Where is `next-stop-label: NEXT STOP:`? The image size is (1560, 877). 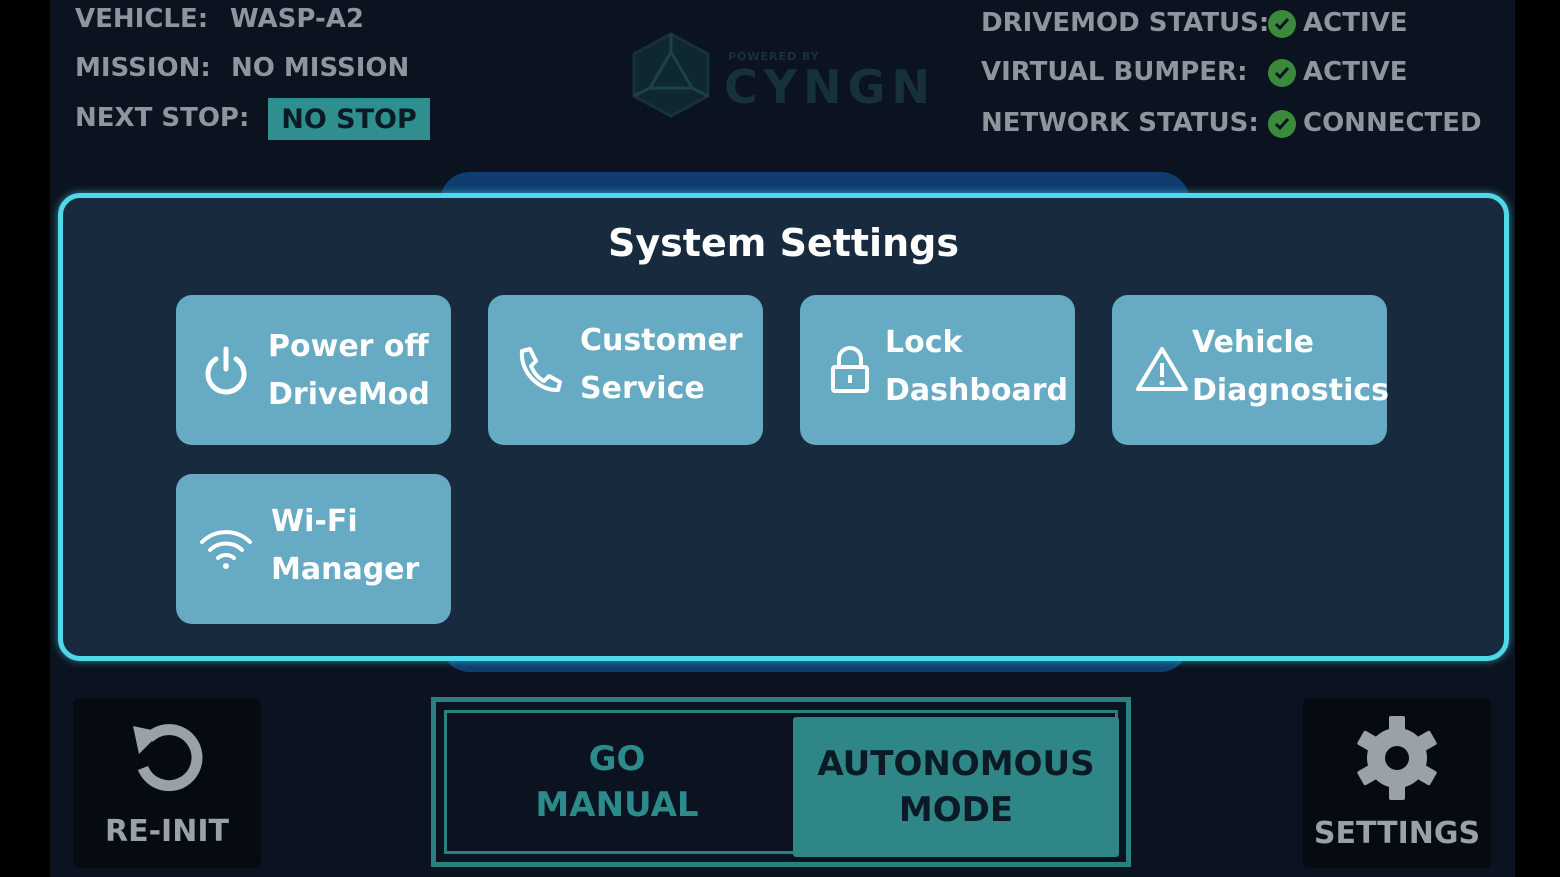 next-stop-label: NEXT STOP: is located at coordinates (162, 118).